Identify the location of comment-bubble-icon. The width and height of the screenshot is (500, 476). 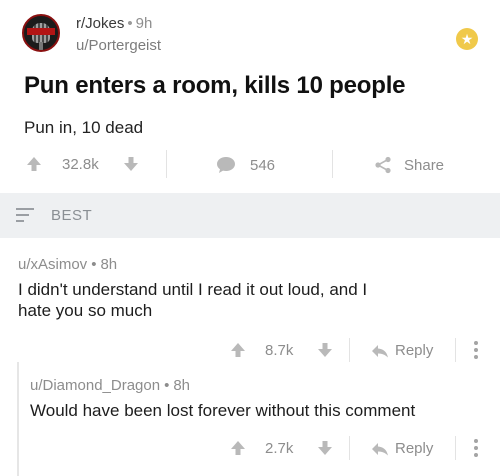
(226, 165).